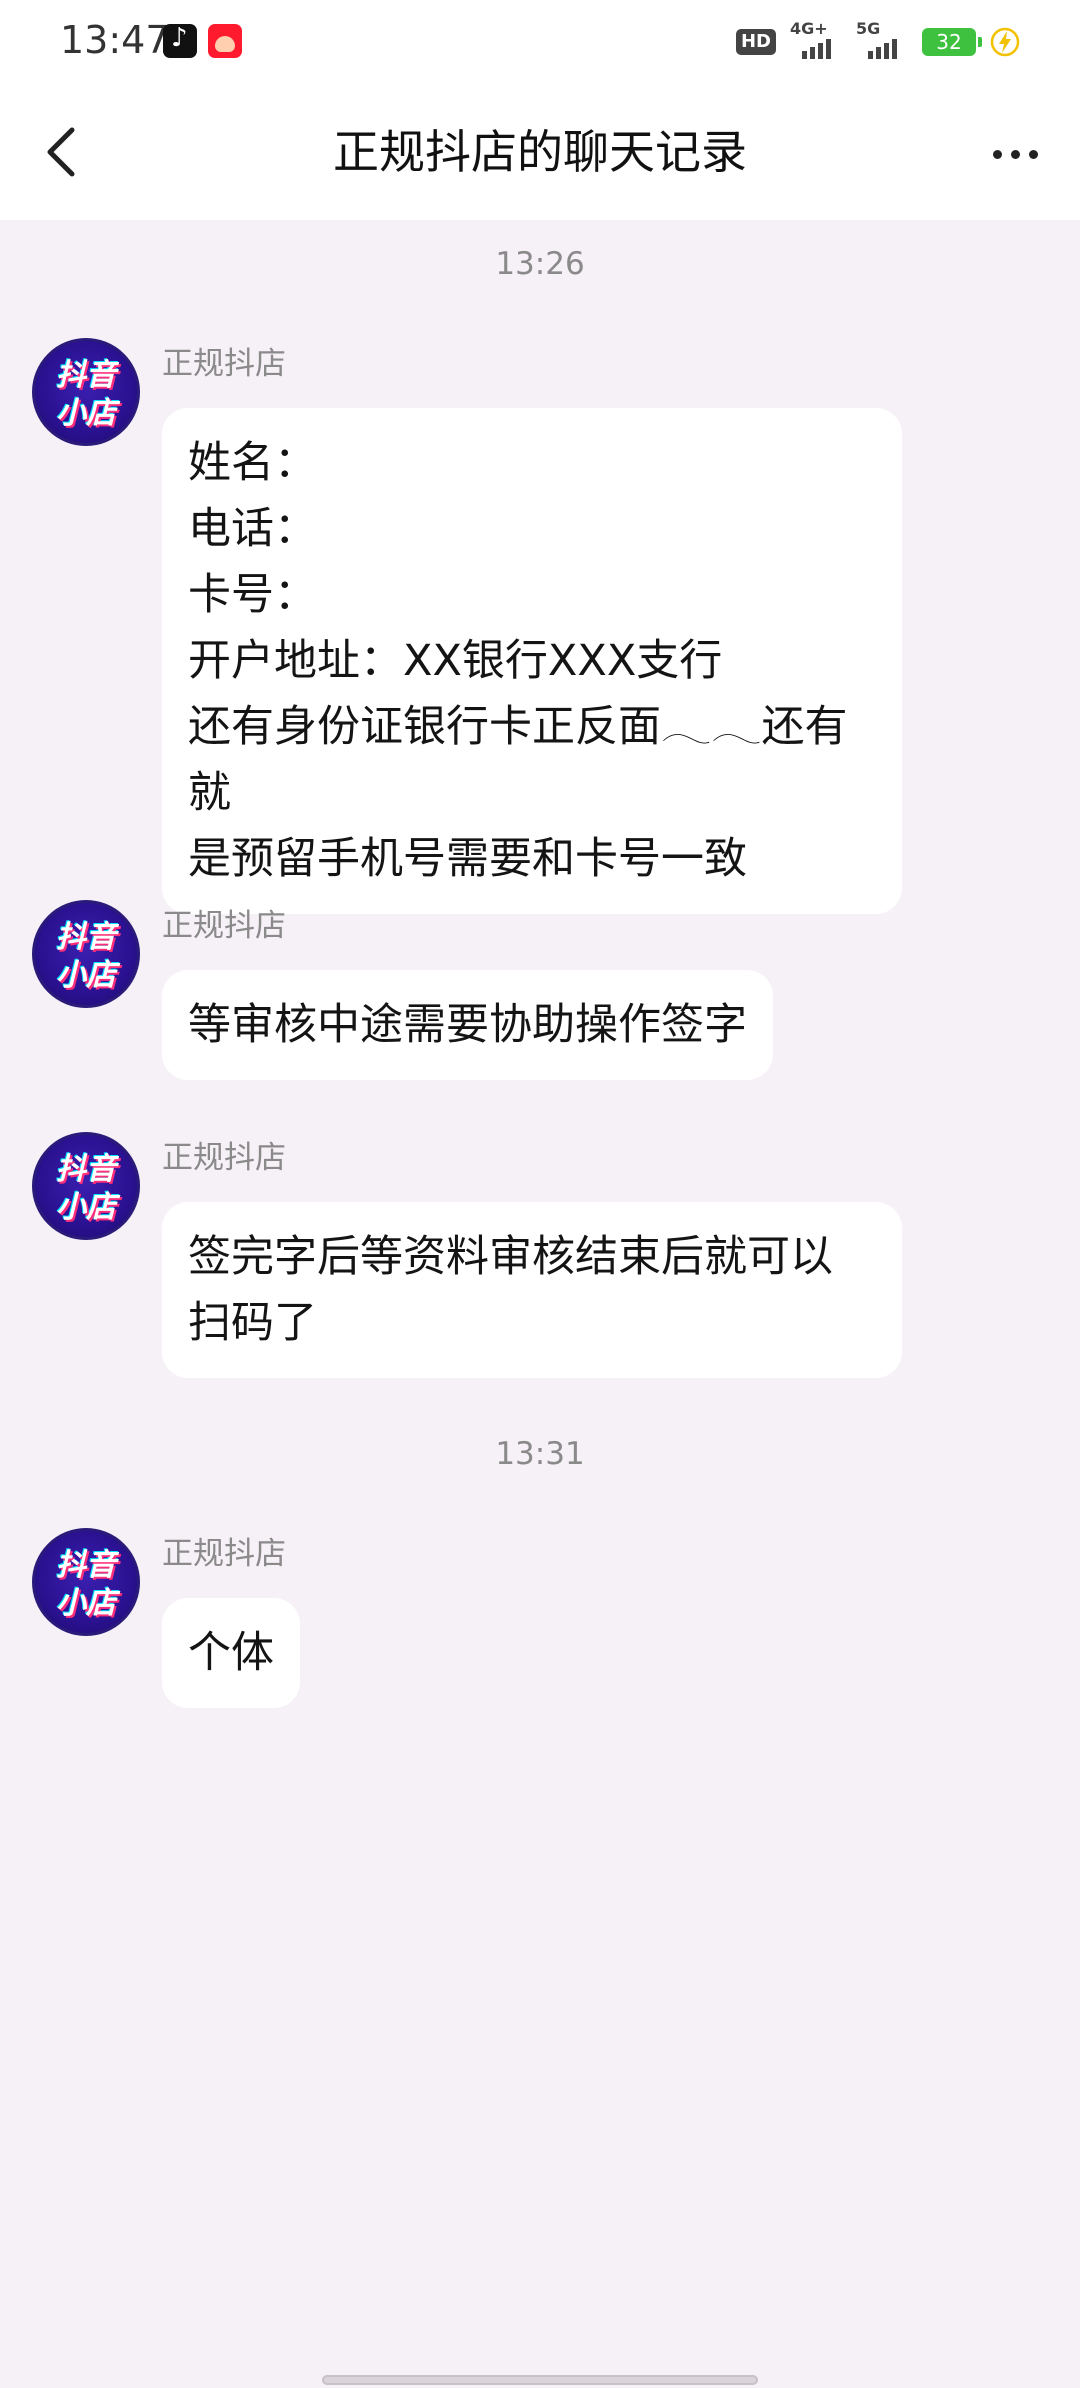  What do you see at coordinates (66, 152) in the screenshot?
I see `back-button` at bounding box center [66, 152].